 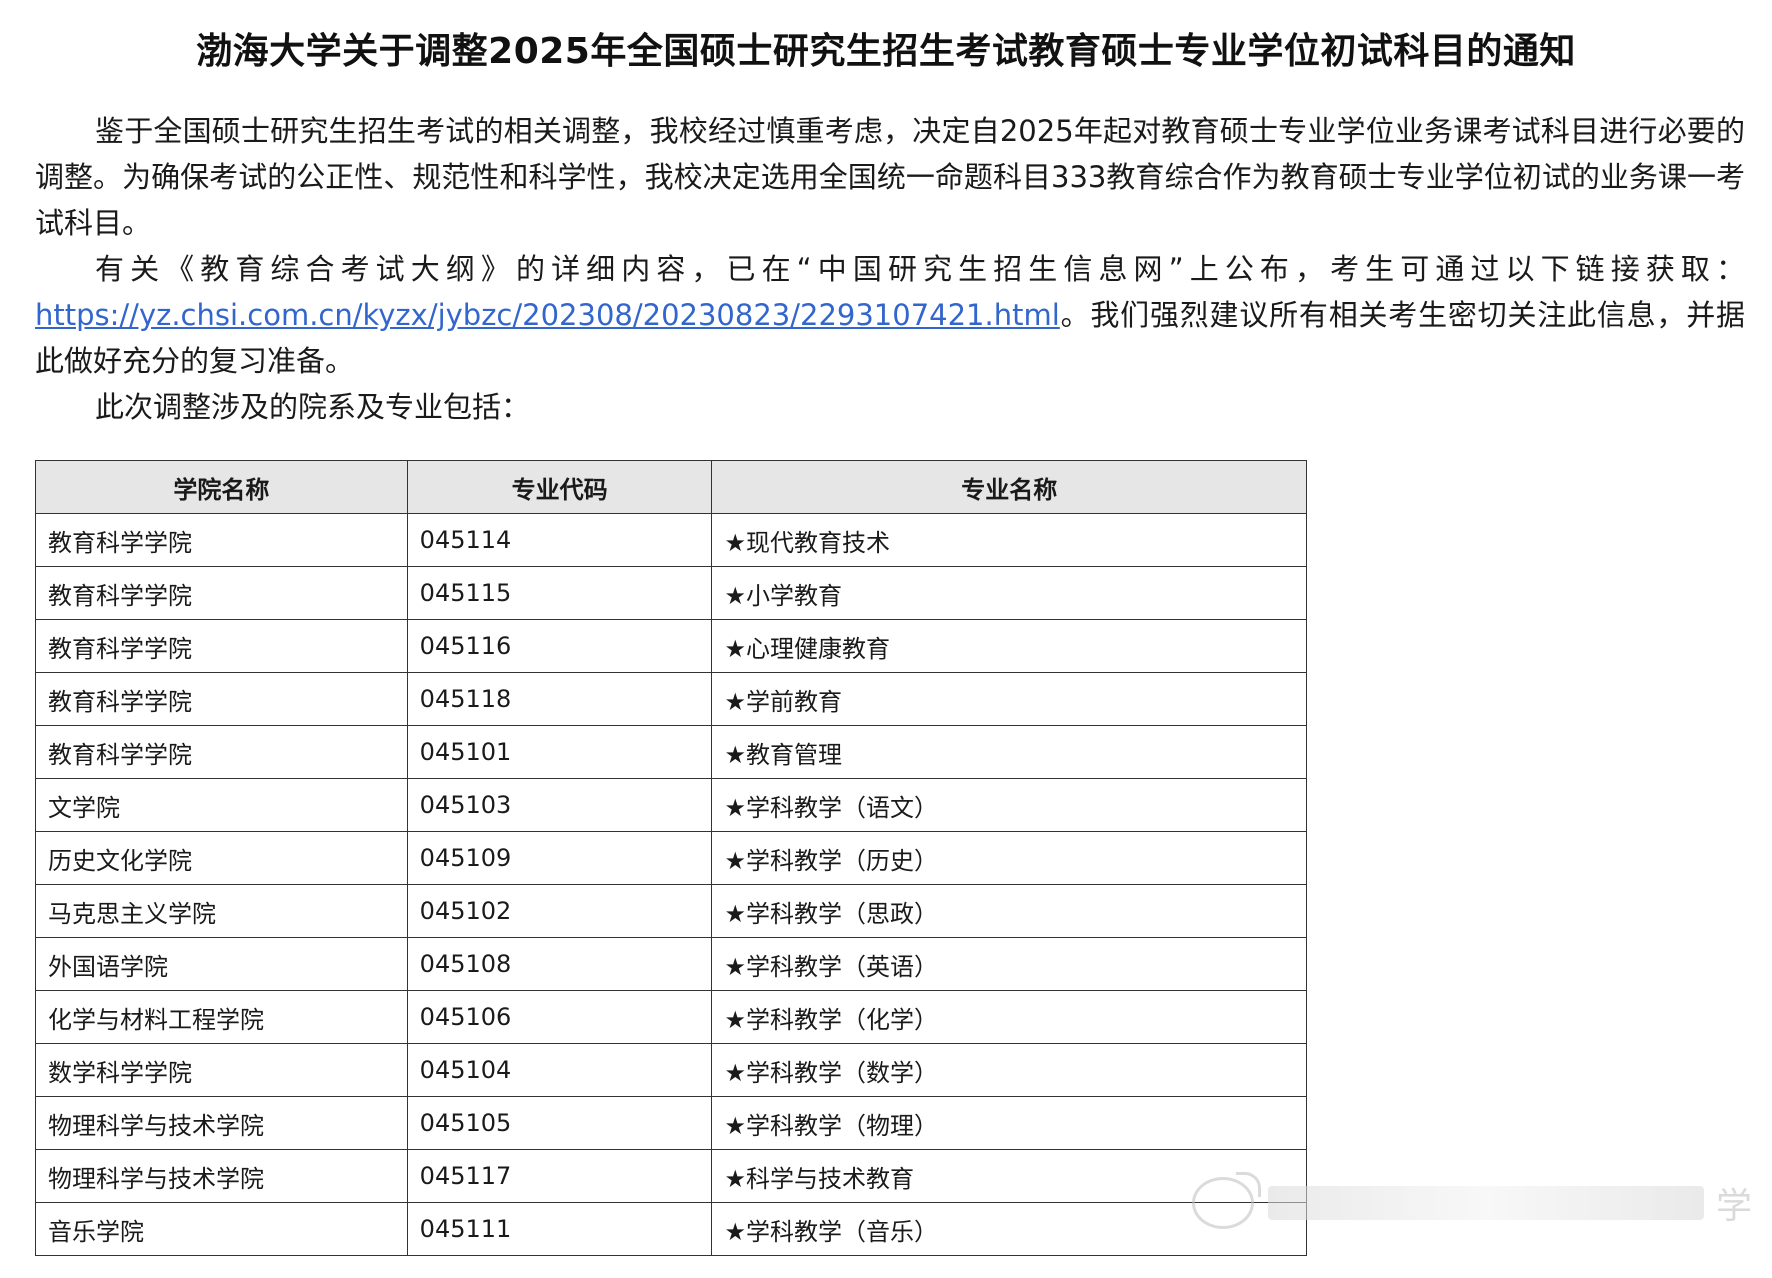 I want to click on cell-college: 音乐学院, so click(x=221, y=1229).